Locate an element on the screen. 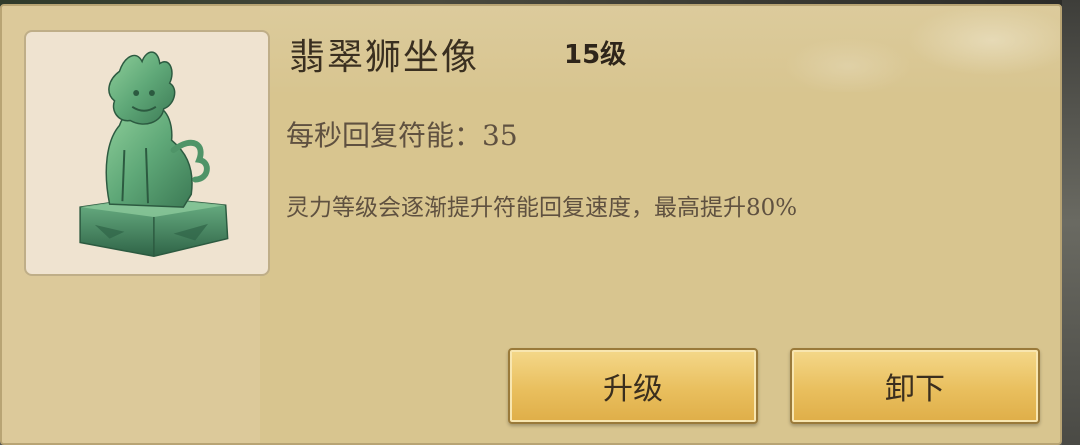  item-name: 翡翠狮坐像 is located at coordinates (384, 57).